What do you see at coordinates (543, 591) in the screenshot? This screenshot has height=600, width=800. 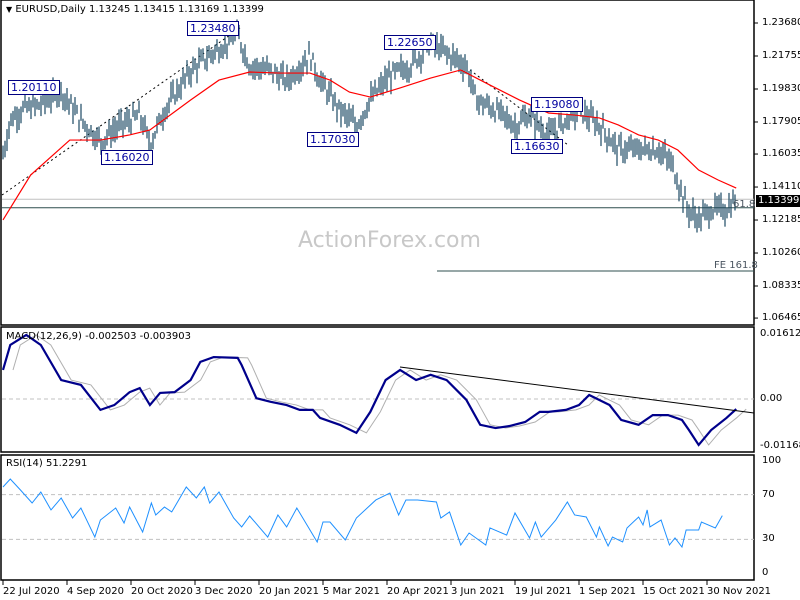 I see `date-axis-label: 19 Jul 2021` at bounding box center [543, 591].